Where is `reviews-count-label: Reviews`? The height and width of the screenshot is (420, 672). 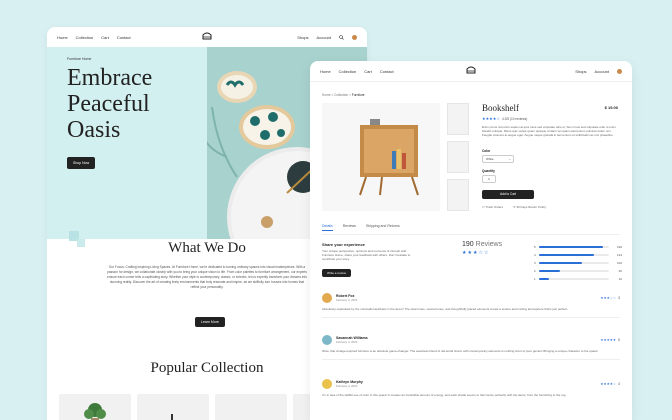 reviews-count-label: Reviews is located at coordinates (489, 244).